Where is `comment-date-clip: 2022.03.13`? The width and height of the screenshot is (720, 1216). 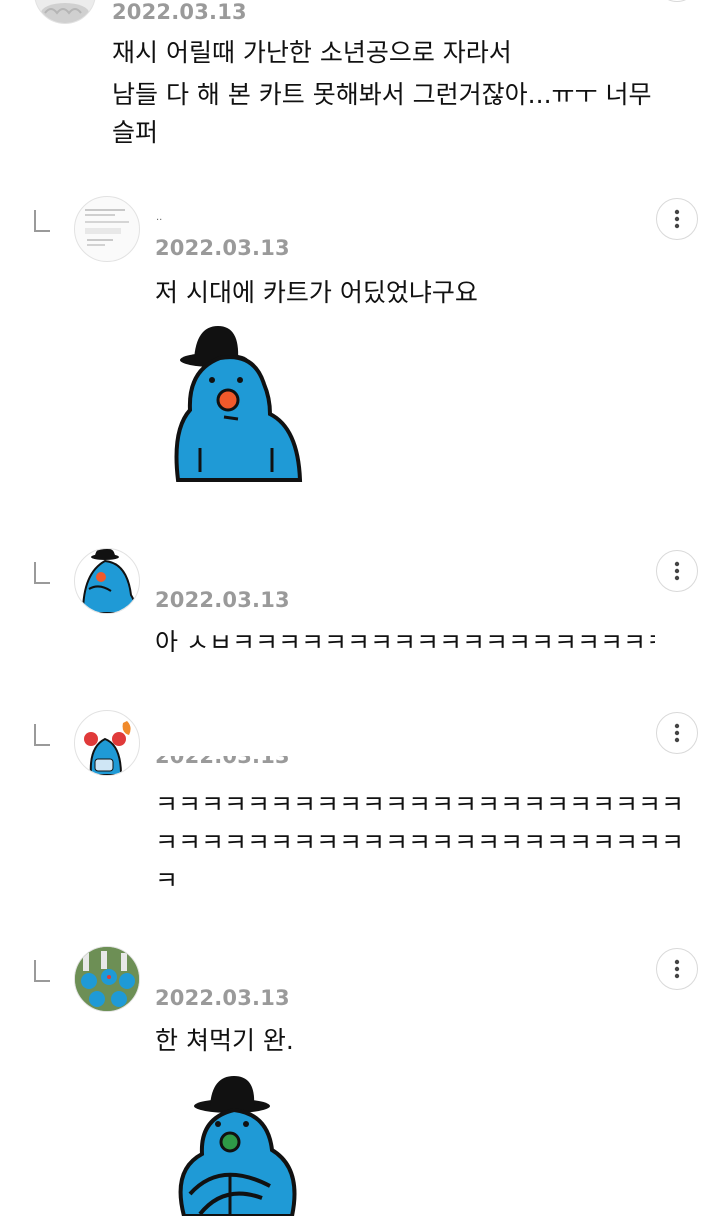 comment-date-clip: 2022.03.13 is located at coordinates (225, 763).